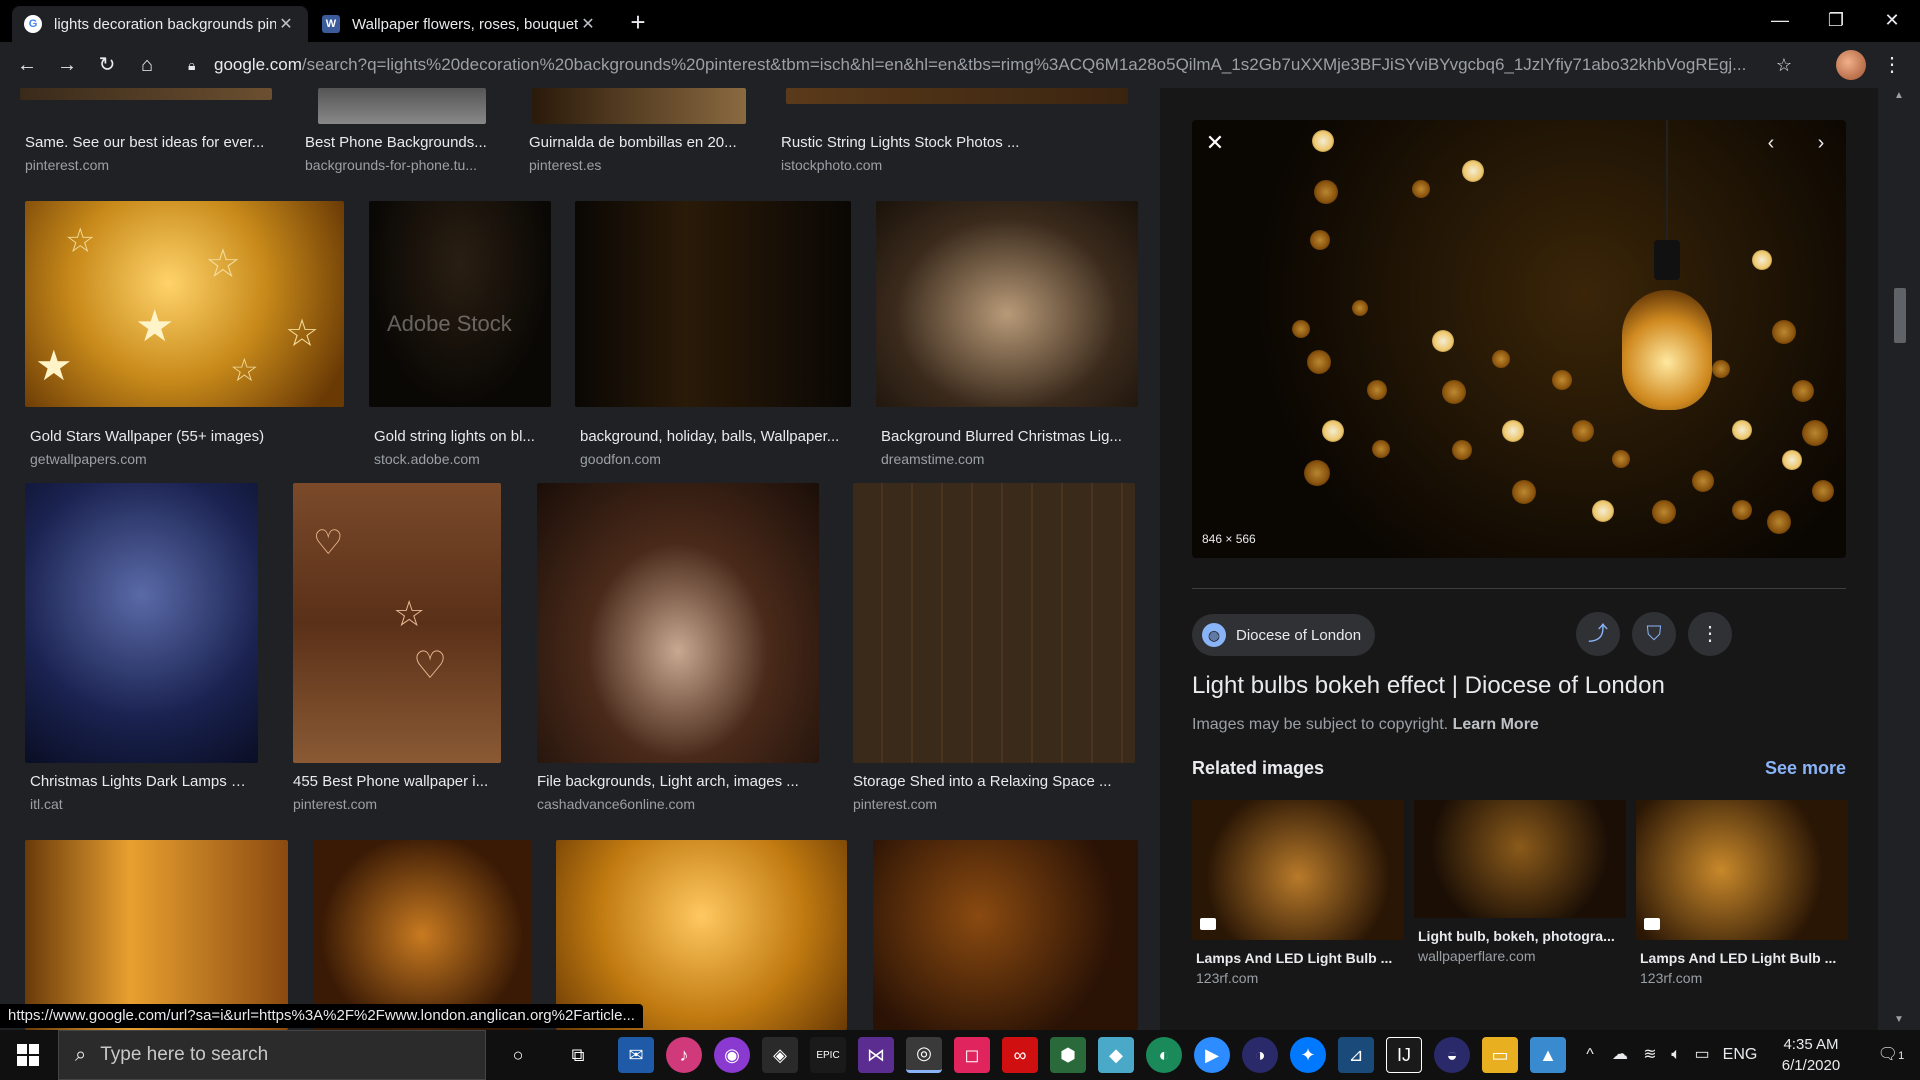 This screenshot has height=1080, width=1920. Describe the element at coordinates (638, 22) in the screenshot. I see `new-tab-button: +` at that location.